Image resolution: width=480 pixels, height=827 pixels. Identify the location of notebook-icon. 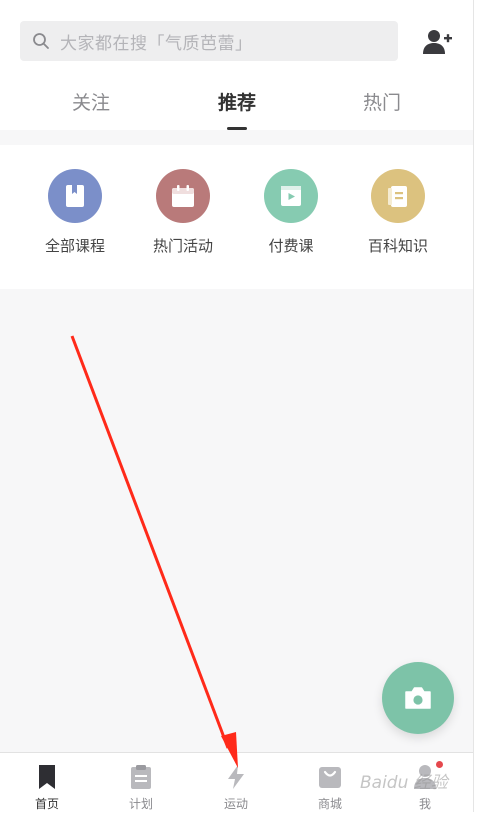
(398, 196).